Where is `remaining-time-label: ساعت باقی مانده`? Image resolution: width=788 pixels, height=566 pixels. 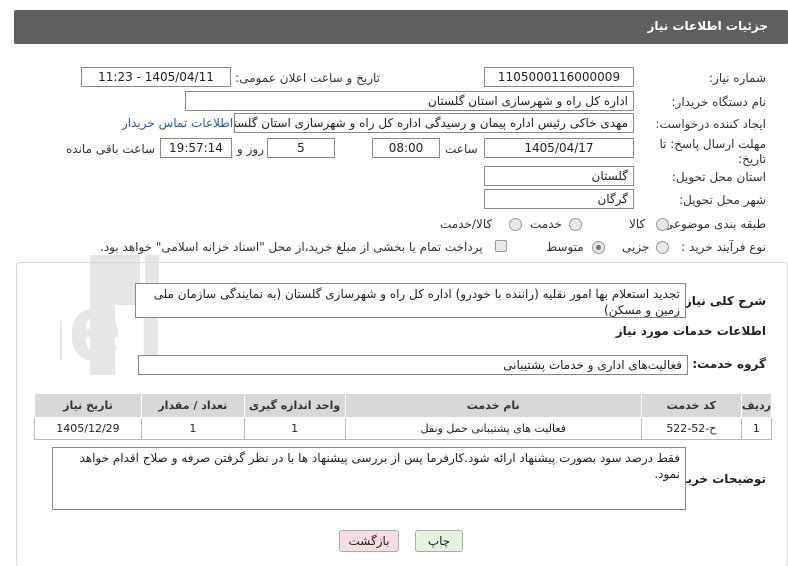
remaining-time-label: ساعت باقی مانده is located at coordinates (111, 149).